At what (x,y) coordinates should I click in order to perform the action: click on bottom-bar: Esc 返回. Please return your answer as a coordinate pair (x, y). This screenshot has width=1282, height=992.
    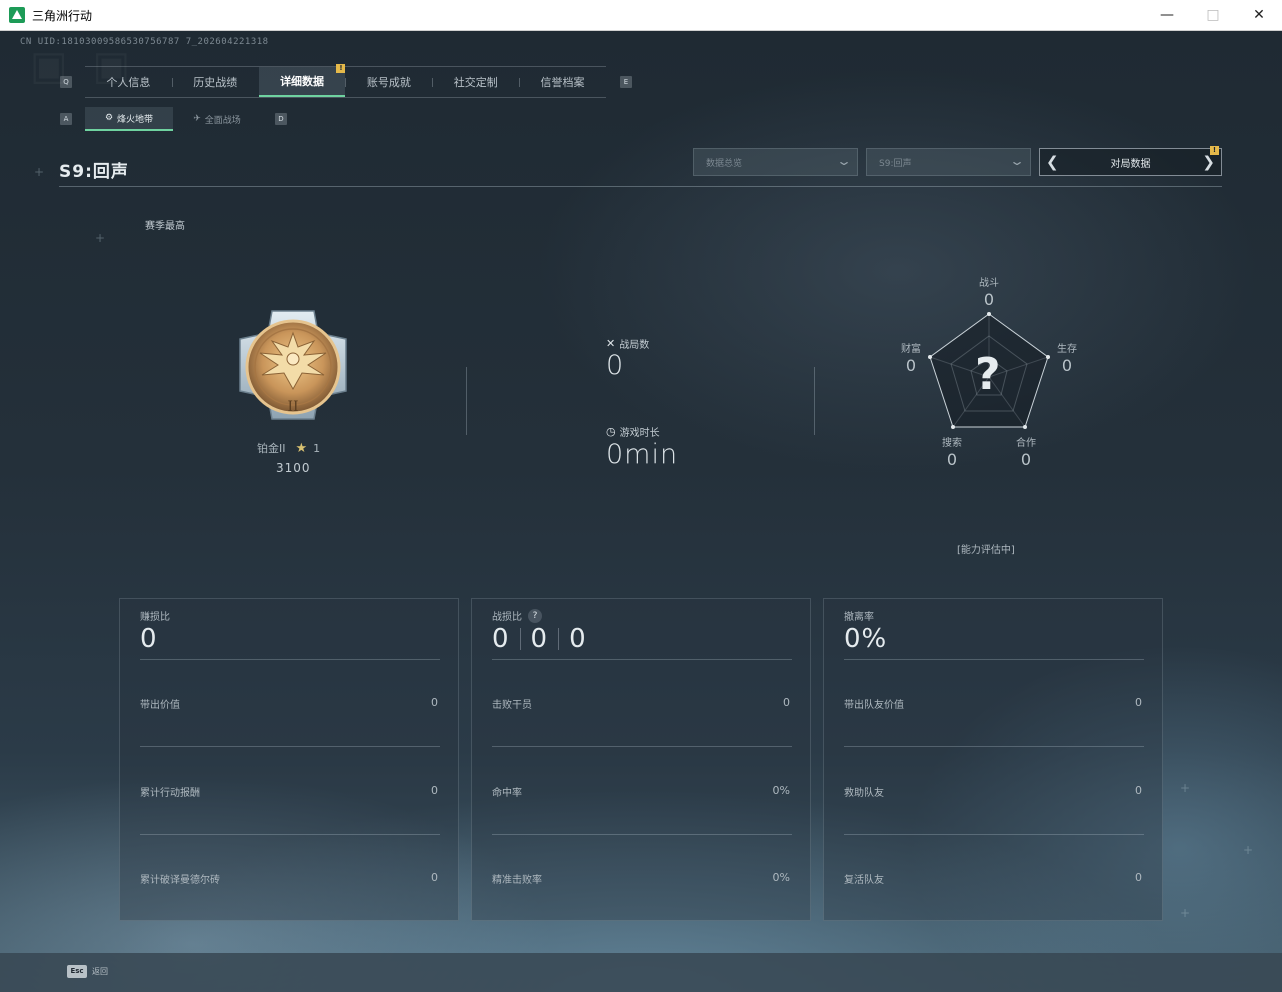
    Looking at the image, I should click on (641, 972).